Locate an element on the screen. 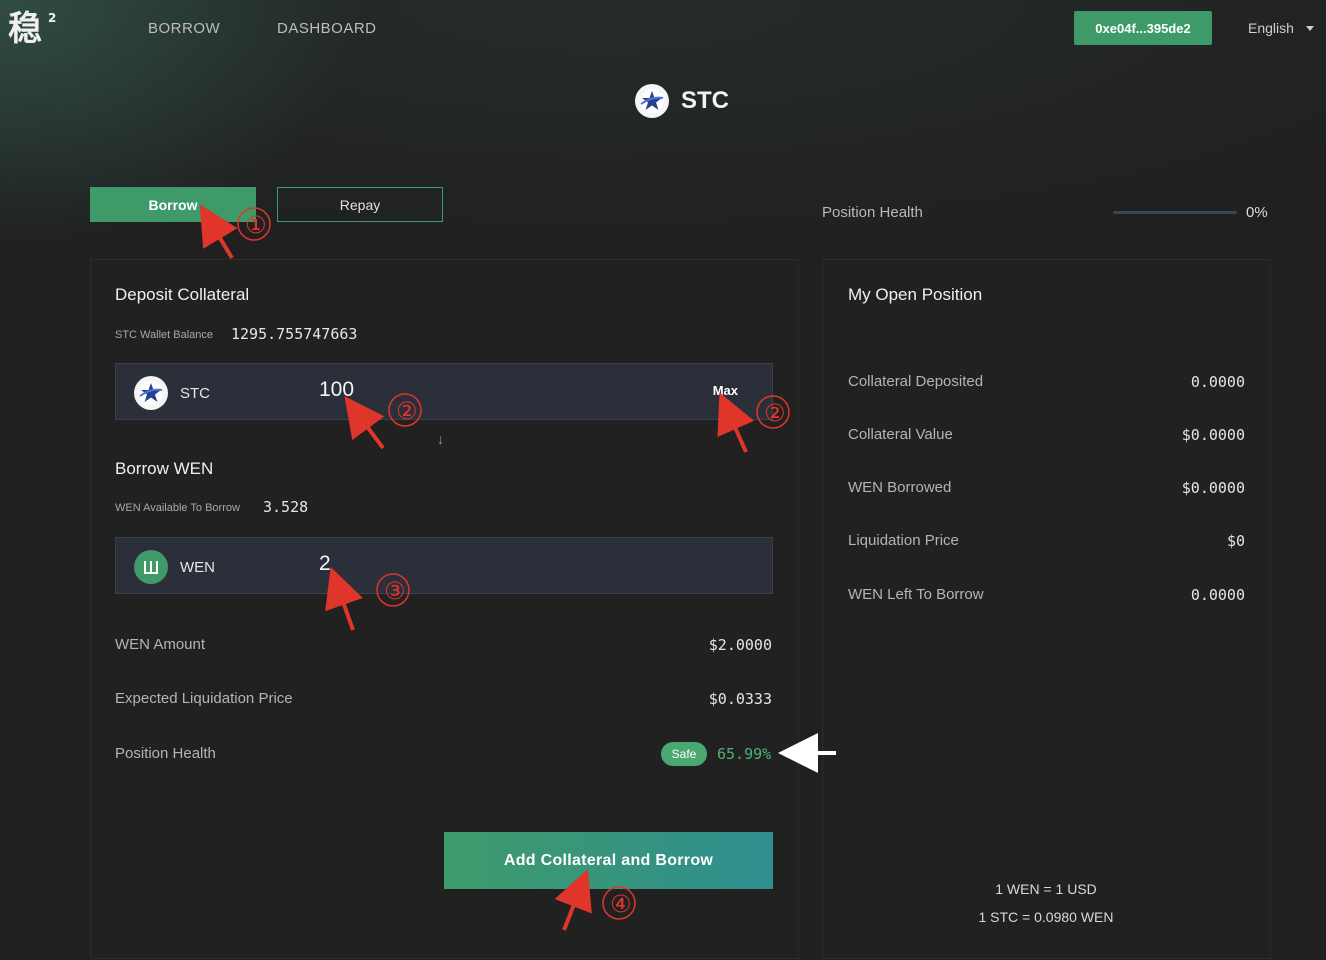 The image size is (1326, 960). deposit-token-label: STC is located at coordinates (195, 393).